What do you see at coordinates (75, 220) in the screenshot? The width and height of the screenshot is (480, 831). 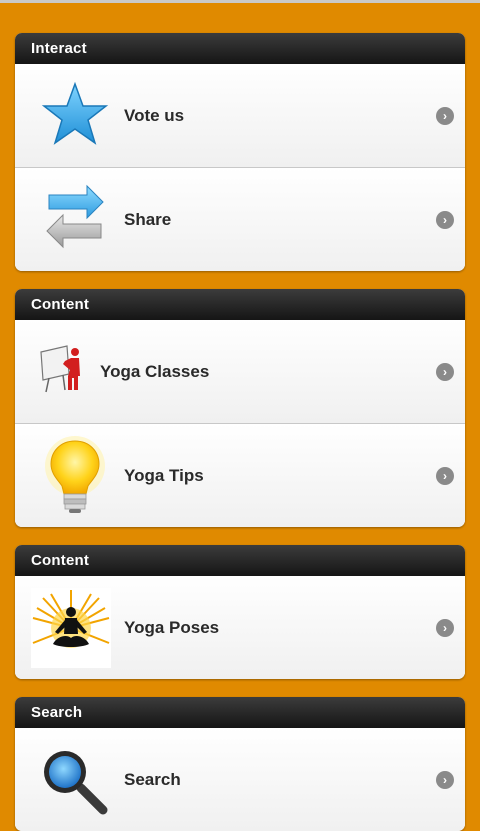 I see `share-arrows-icon` at bounding box center [75, 220].